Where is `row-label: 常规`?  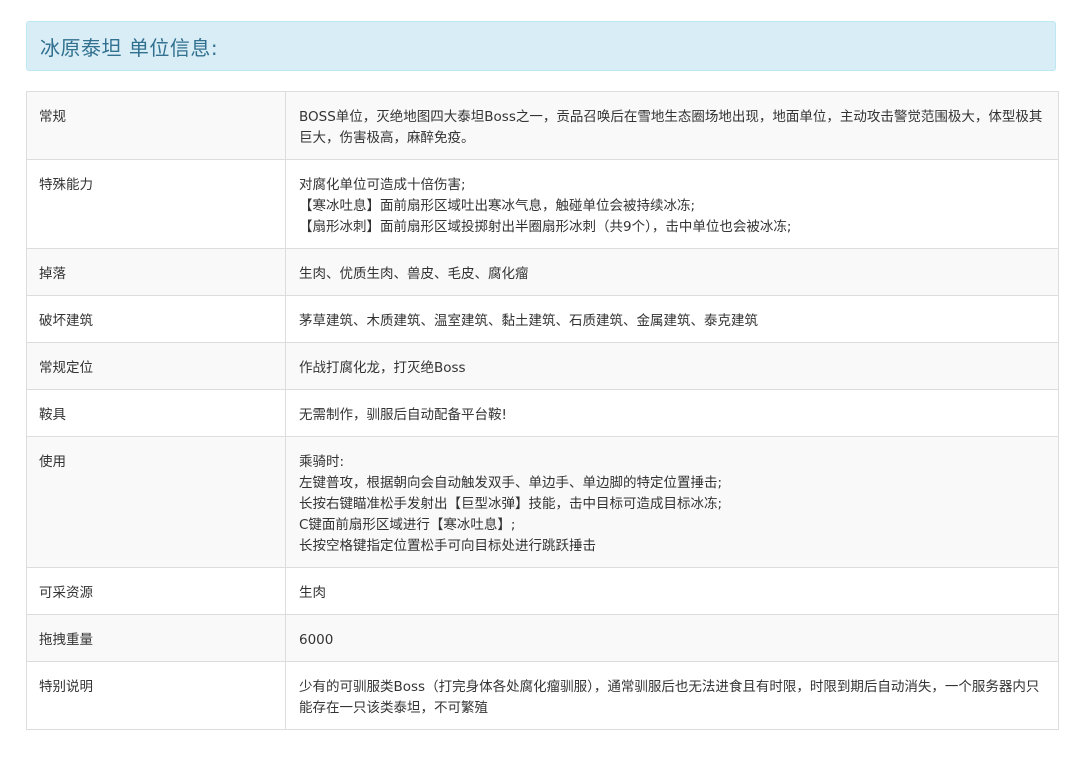
row-label: 常规 is located at coordinates (156, 125).